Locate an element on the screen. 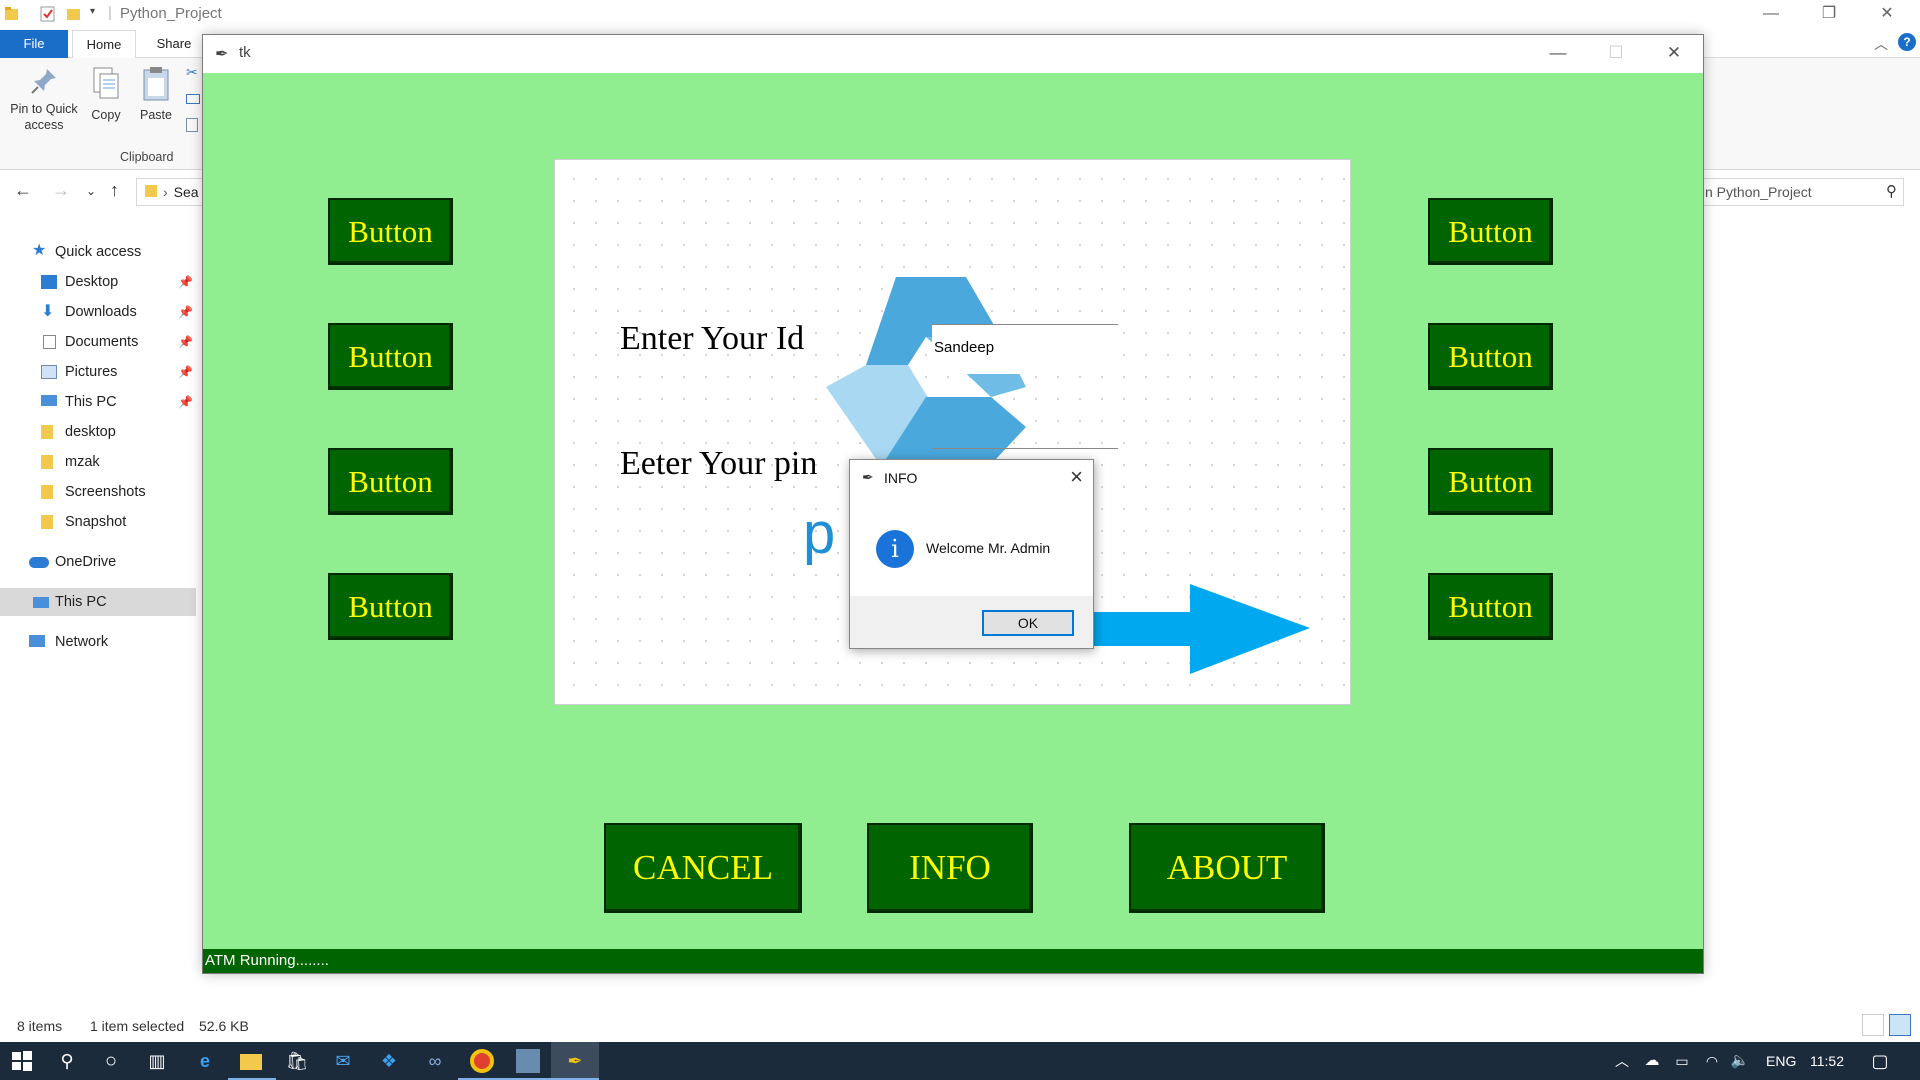 The height and width of the screenshot is (1080, 1920). up-icon: ↑ is located at coordinates (114, 190).